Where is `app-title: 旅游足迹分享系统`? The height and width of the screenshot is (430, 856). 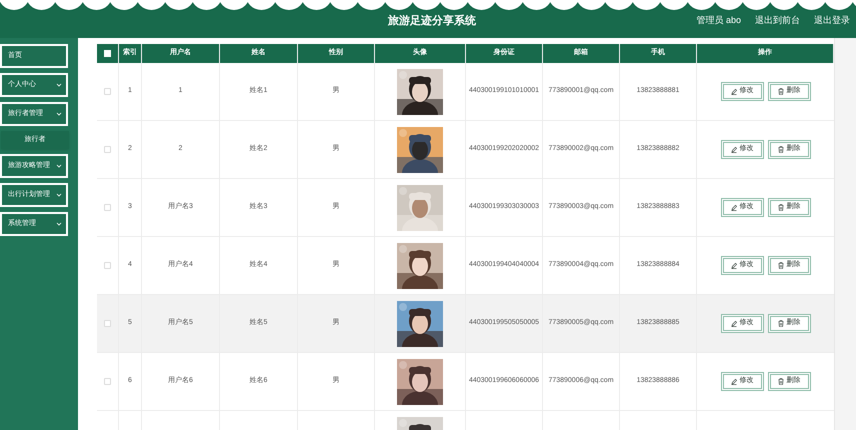
app-title: 旅游足迹分享系统 is located at coordinates (432, 21).